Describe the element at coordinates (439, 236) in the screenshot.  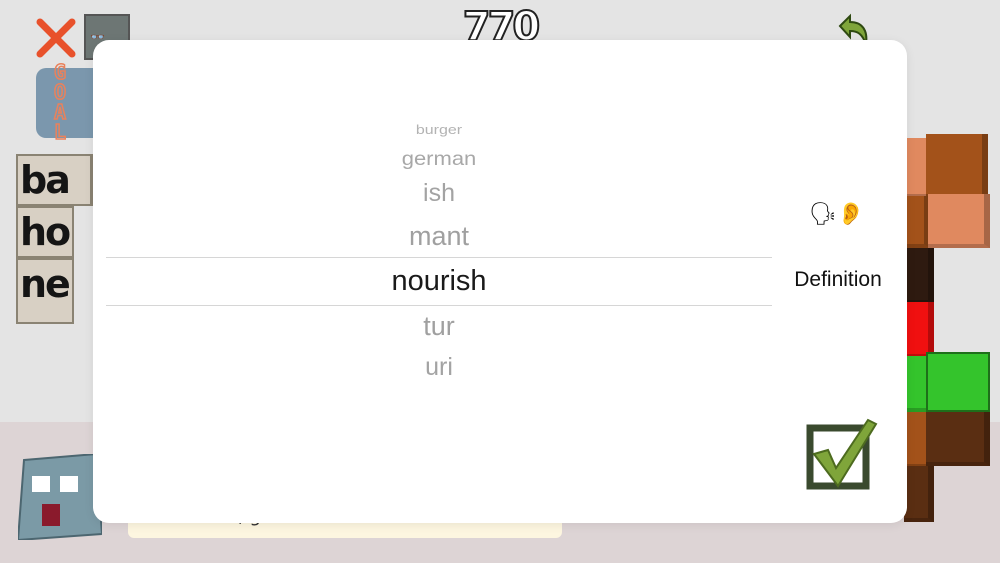
I see `picker-option: mant` at that location.